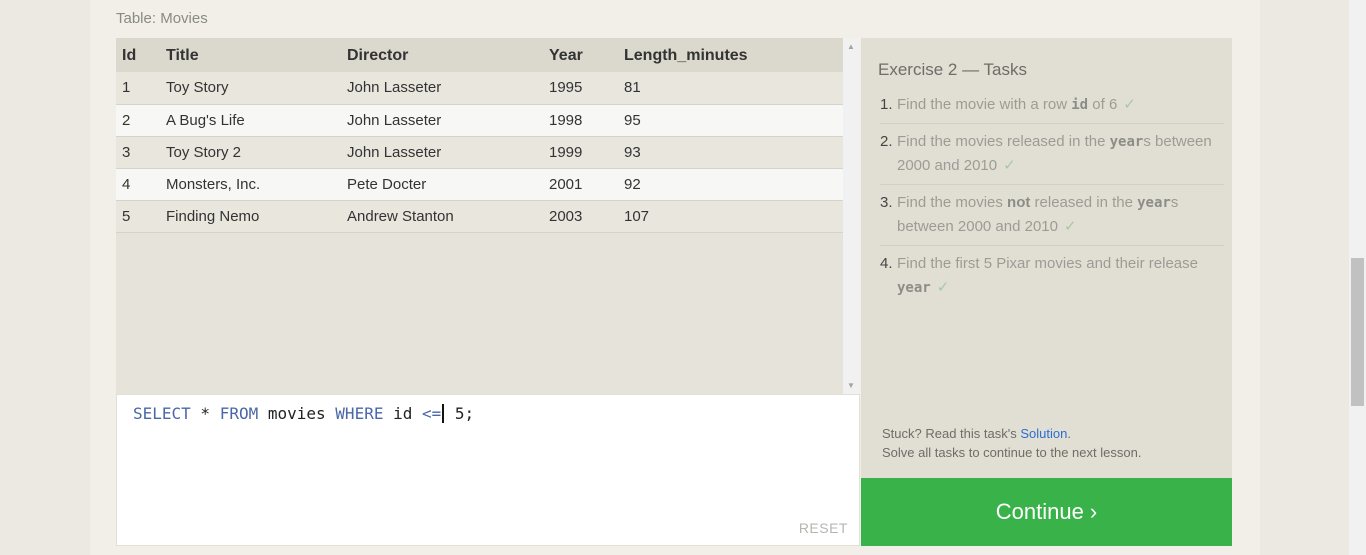  I want to click on sql-keyword: FROM, so click(239, 413).